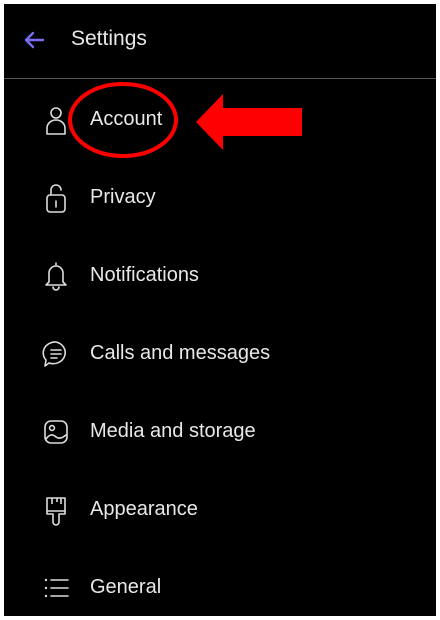  I want to click on settings-item-label: Media and storage, so click(173, 431).